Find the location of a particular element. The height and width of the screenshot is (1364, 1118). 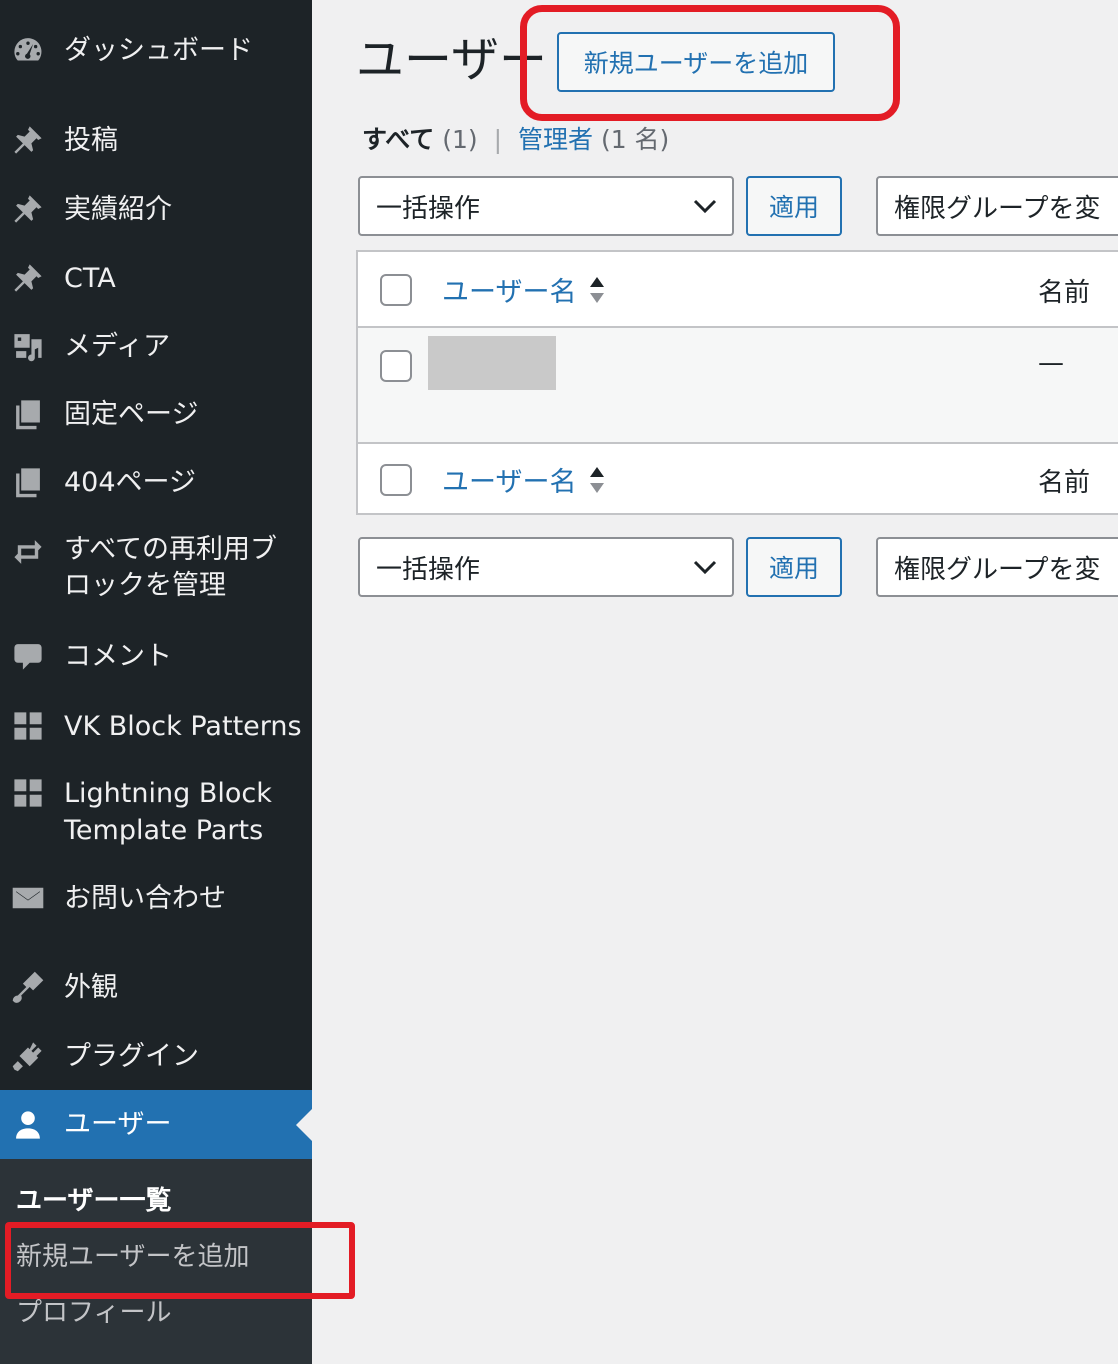

menu-lightning-template-parts: Lightning Block Template Parts is located at coordinates (156, 813).